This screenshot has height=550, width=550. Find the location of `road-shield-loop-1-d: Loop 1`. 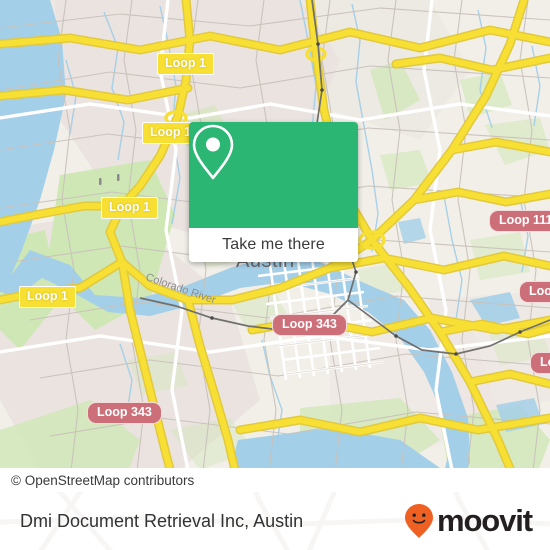

road-shield-loop-1-d: Loop 1 is located at coordinates (47, 297).